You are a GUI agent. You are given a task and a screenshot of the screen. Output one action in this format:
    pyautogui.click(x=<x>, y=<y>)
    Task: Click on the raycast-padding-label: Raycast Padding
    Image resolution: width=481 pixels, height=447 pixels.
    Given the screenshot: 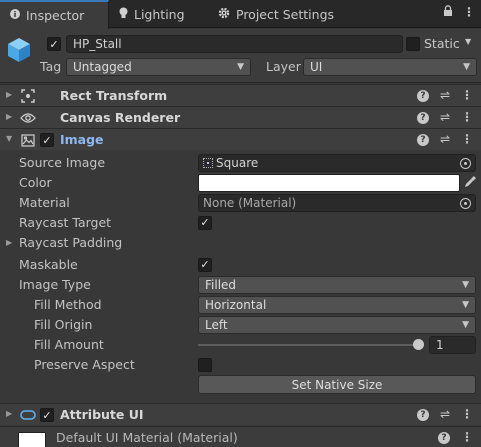 What is the action you would take?
    pyautogui.click(x=71, y=242)
    